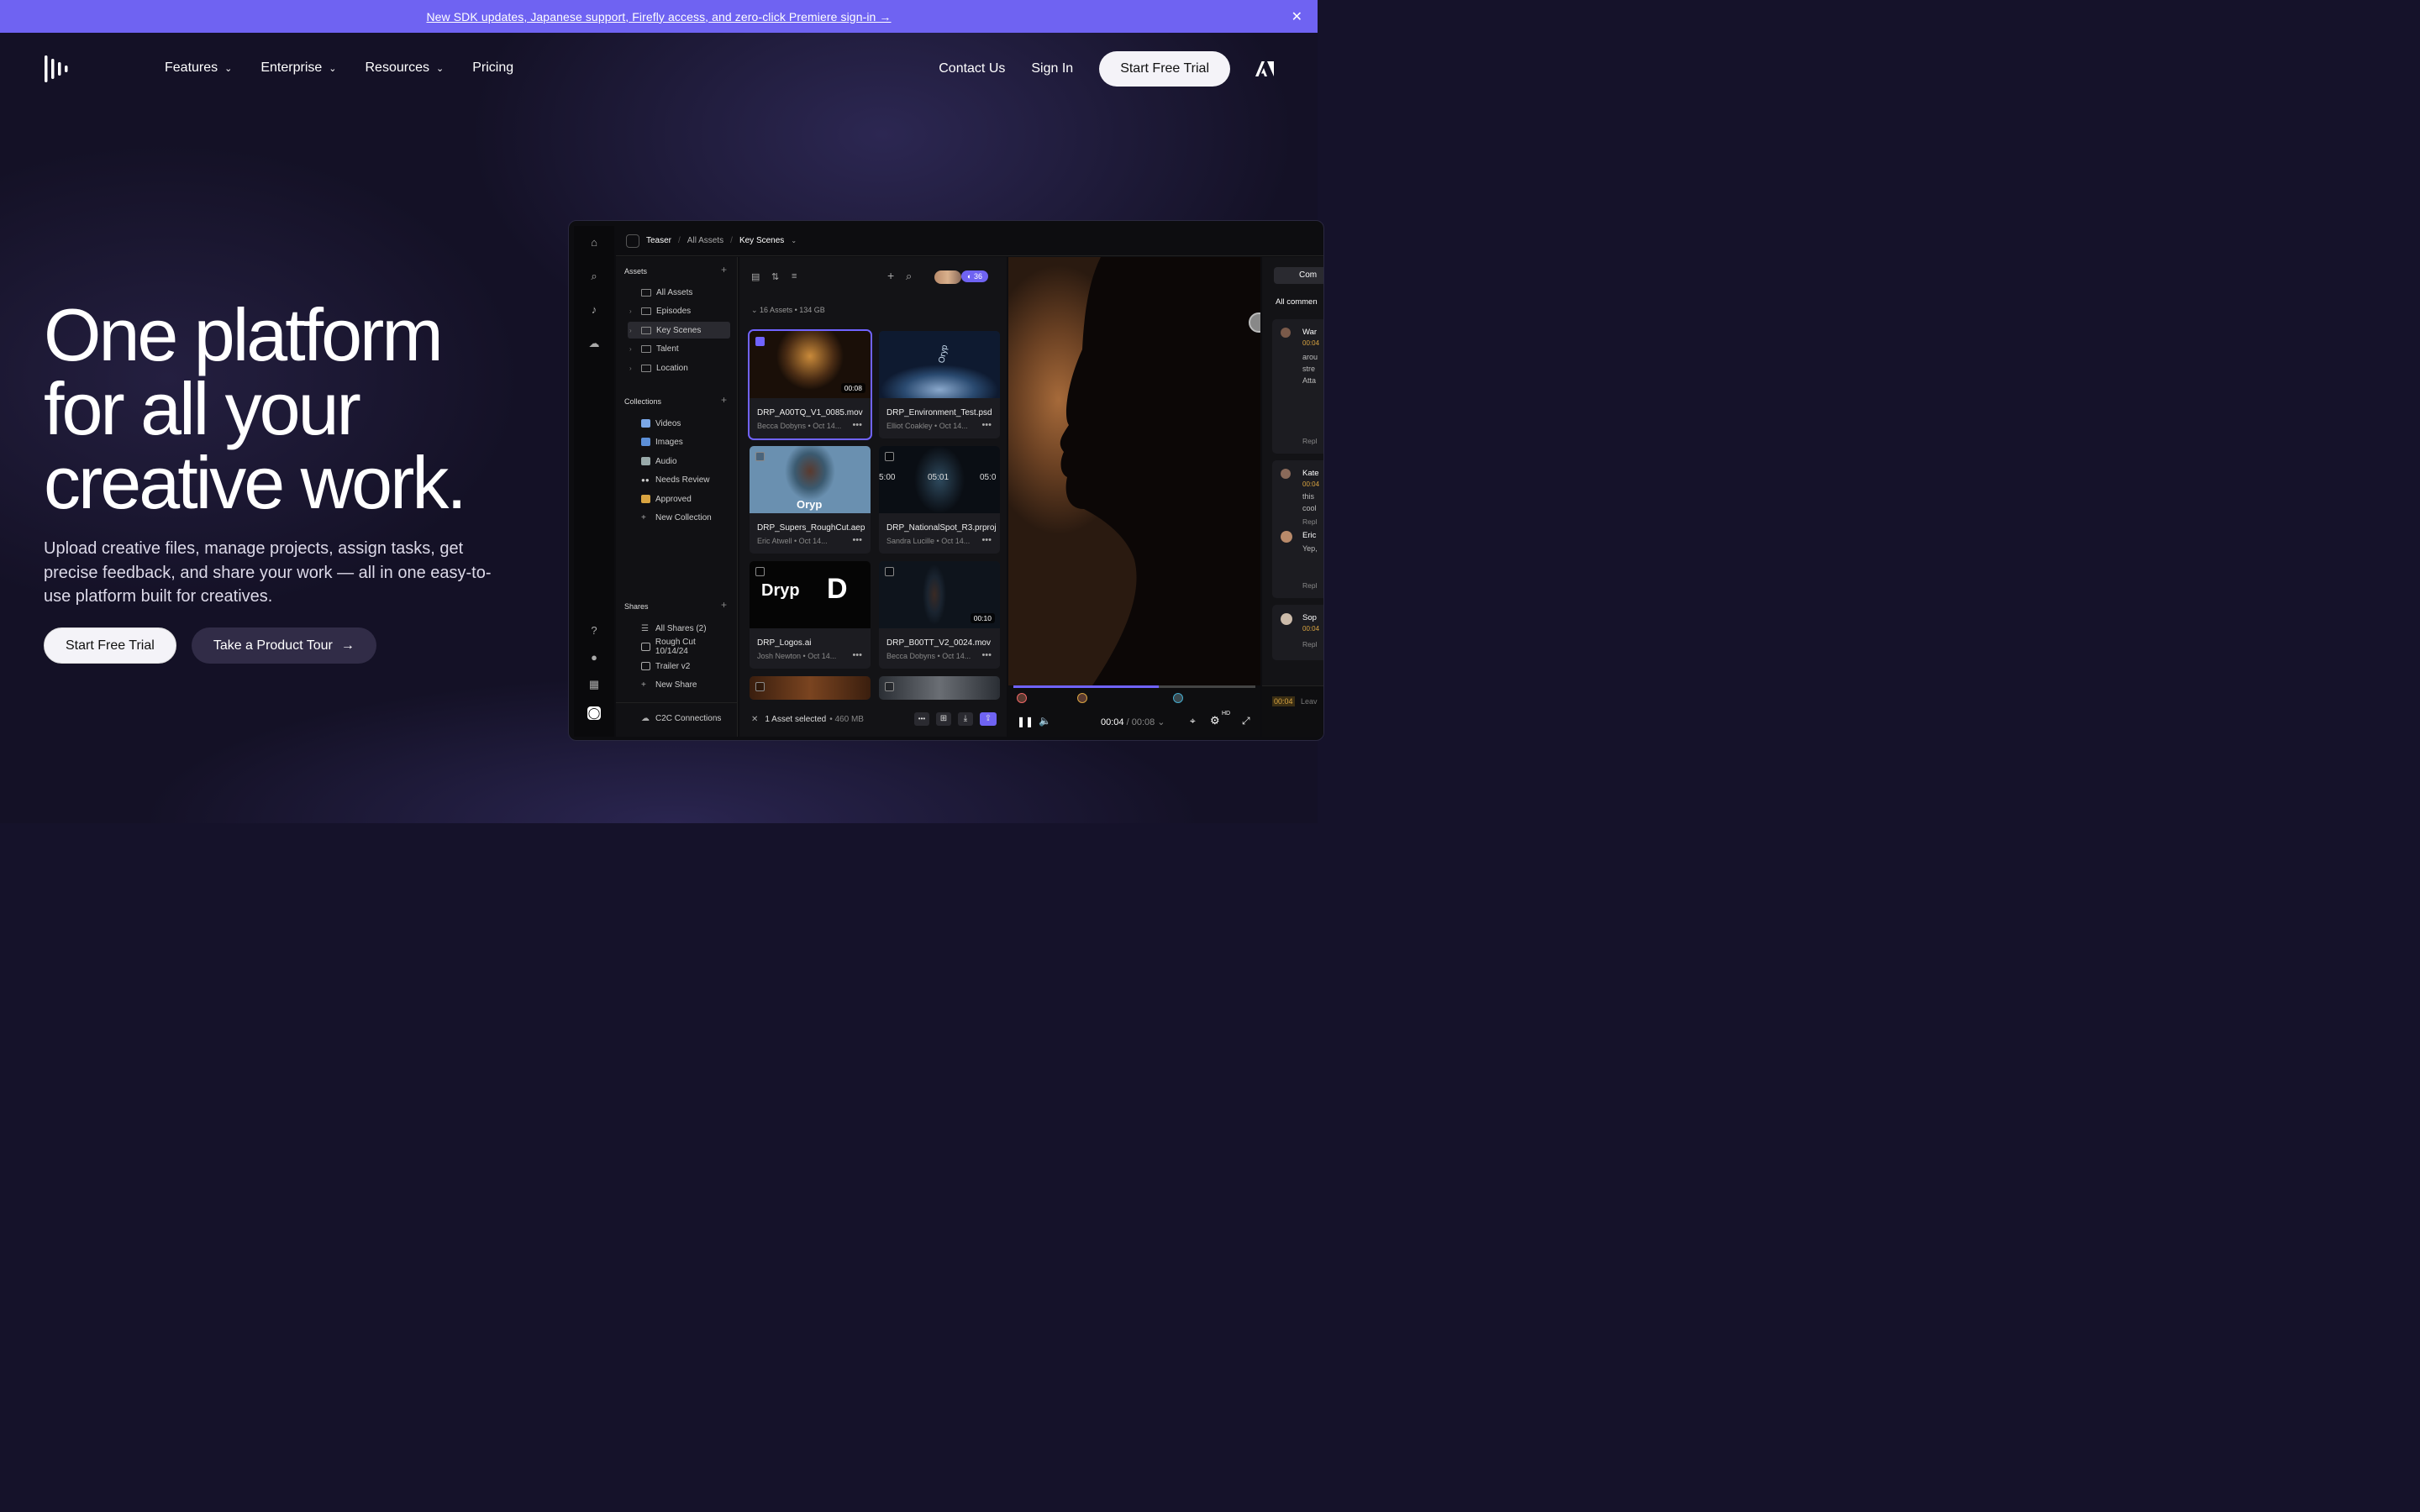  Describe the element at coordinates (679, 310) in the screenshot. I see `folder-episodes: › Episodes` at that location.